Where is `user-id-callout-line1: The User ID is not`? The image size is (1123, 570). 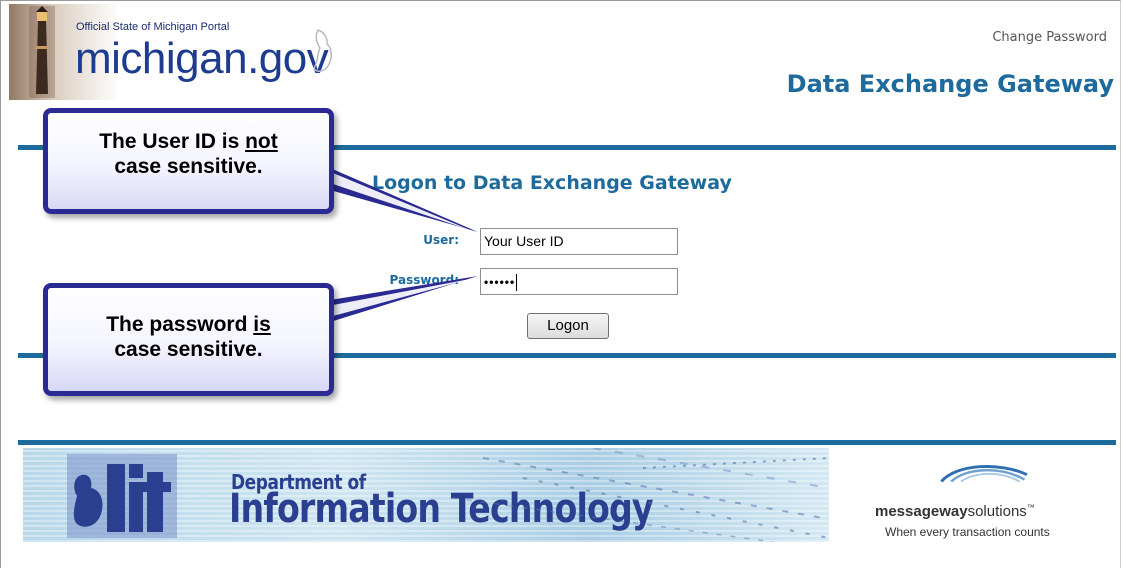
user-id-callout-line1: The User ID is not is located at coordinates (188, 141).